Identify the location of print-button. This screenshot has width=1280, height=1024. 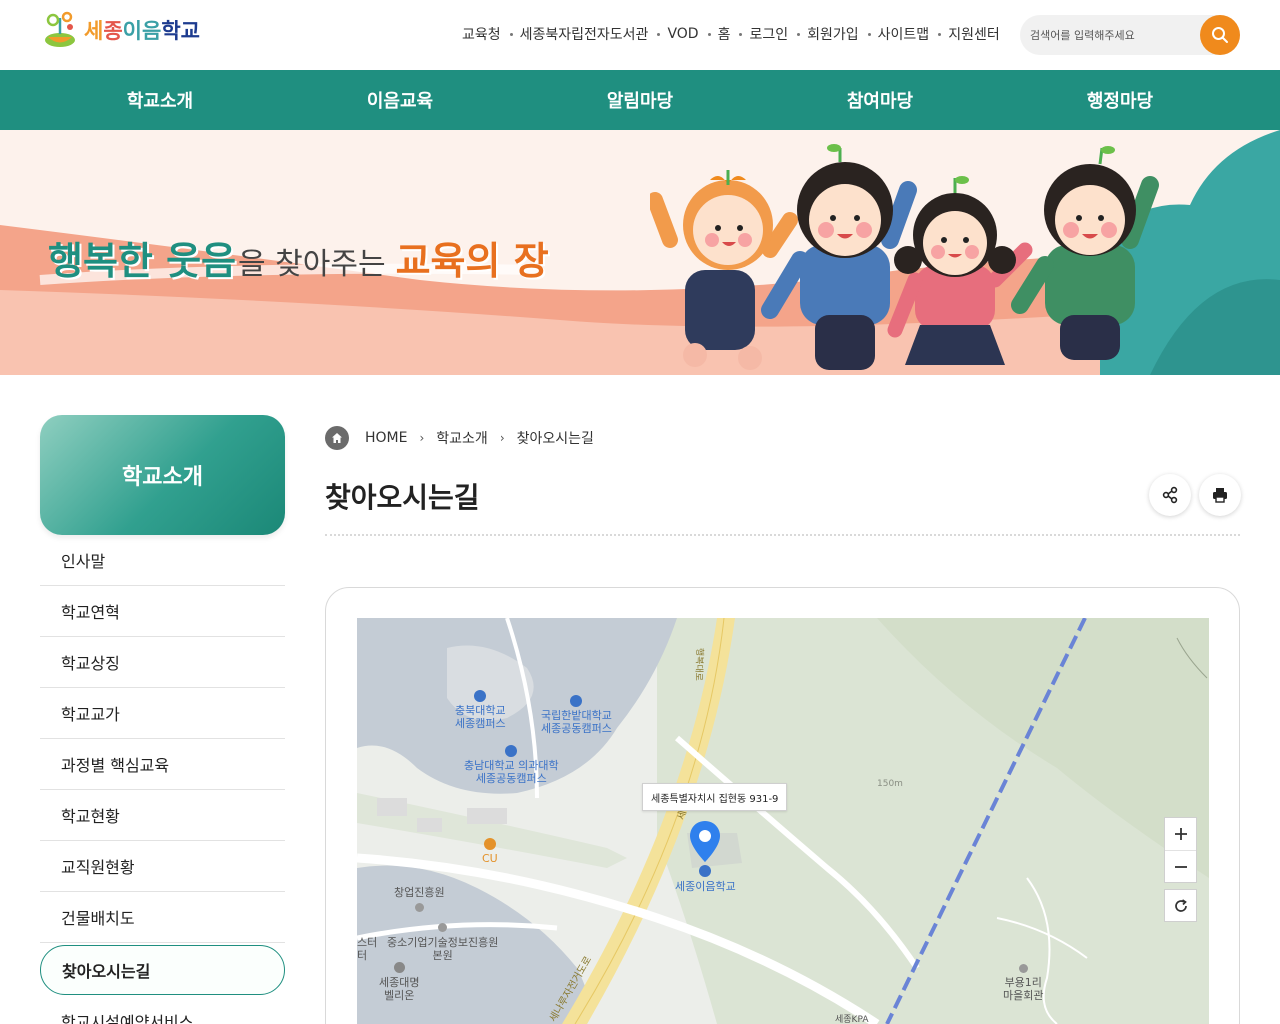
(1220, 495).